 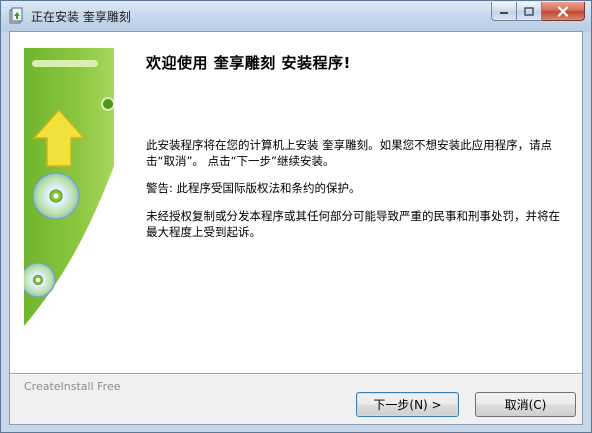 I want to click on cd-disc-icon, so click(x=56, y=196).